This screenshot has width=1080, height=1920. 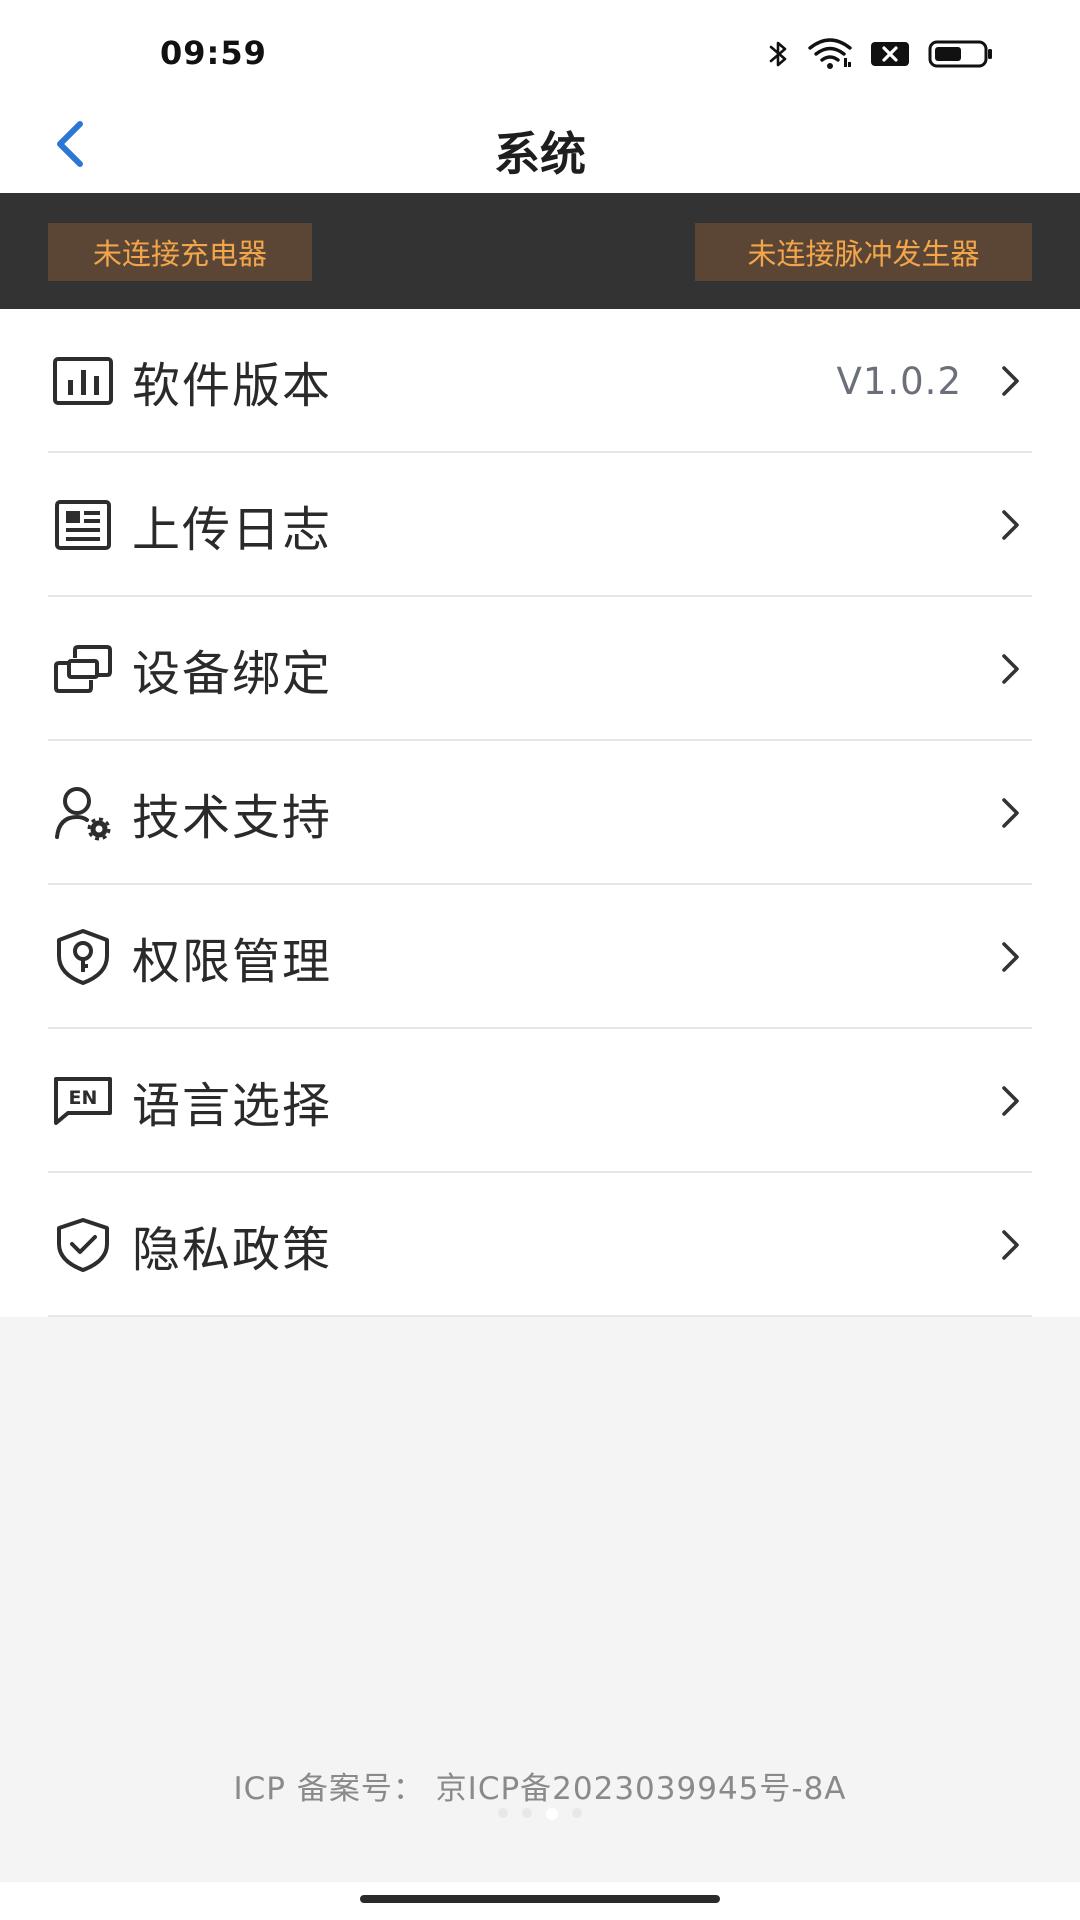 What do you see at coordinates (899, 381) in the screenshot?
I see `version-value: V1.0.2` at bounding box center [899, 381].